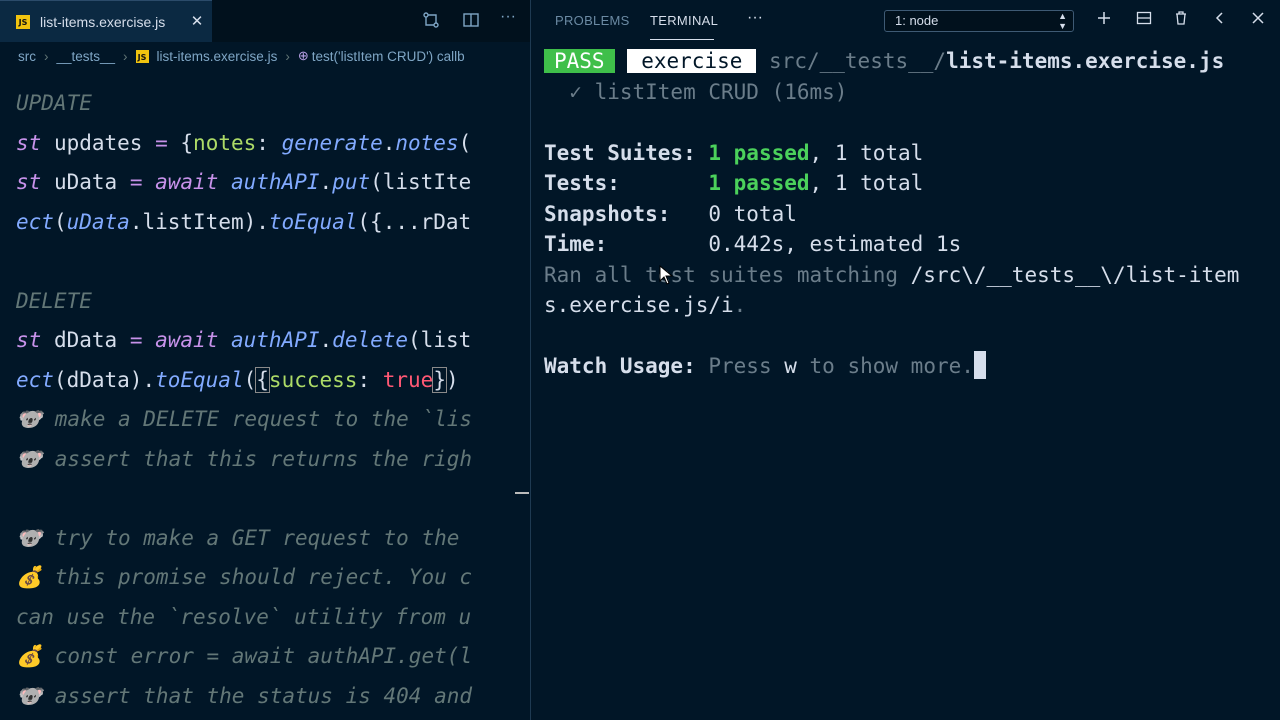  I want to click on plus-icon, so click(1104, 21).